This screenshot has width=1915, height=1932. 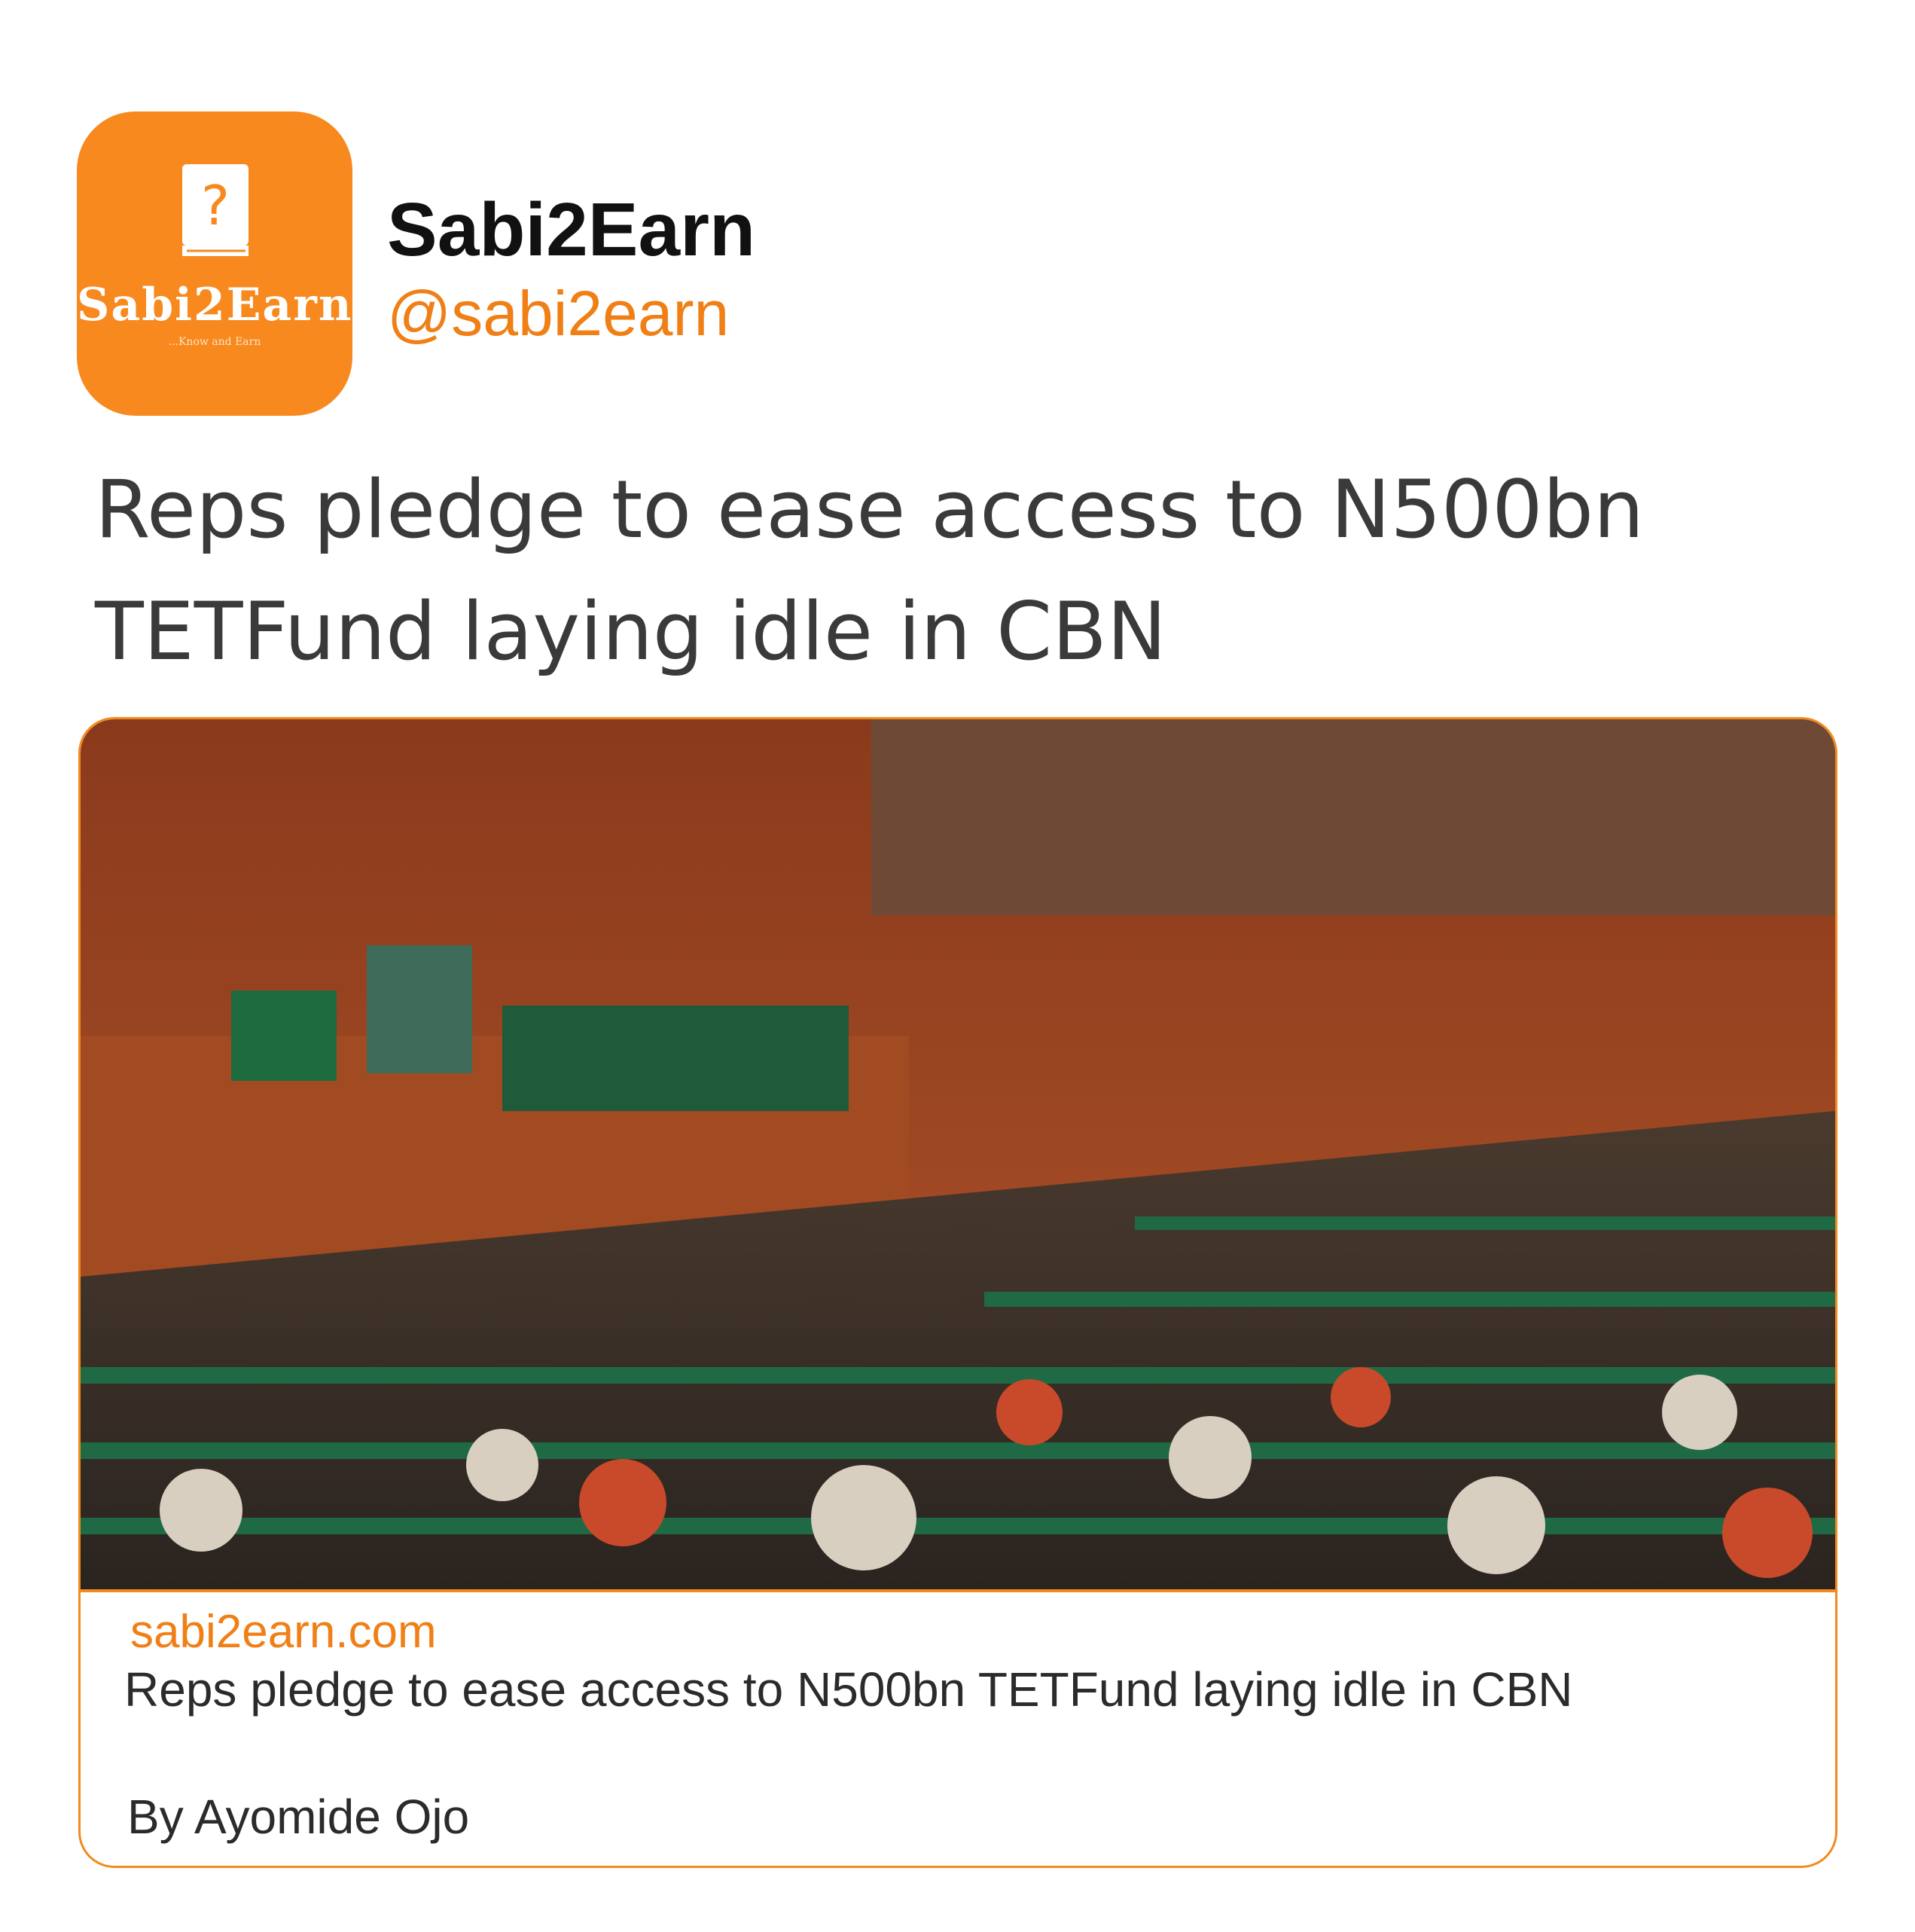 What do you see at coordinates (214, 264) in the screenshot?
I see `profile-avatar: ? Sabi2Earn ...Know and Earn` at bounding box center [214, 264].